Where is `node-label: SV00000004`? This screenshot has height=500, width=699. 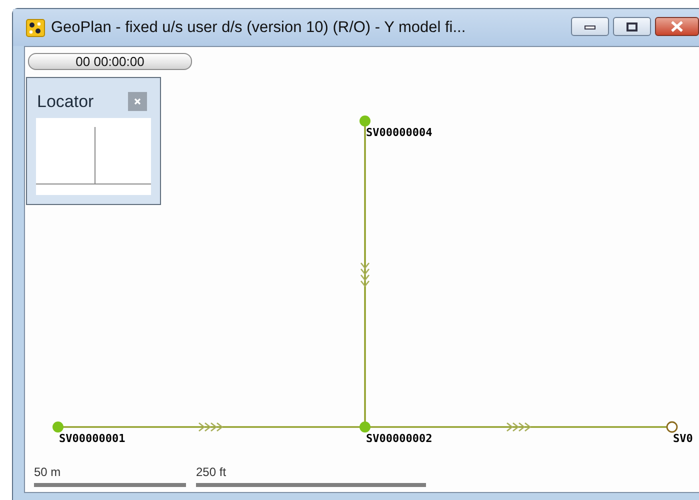
node-label: SV00000004 is located at coordinates (399, 132).